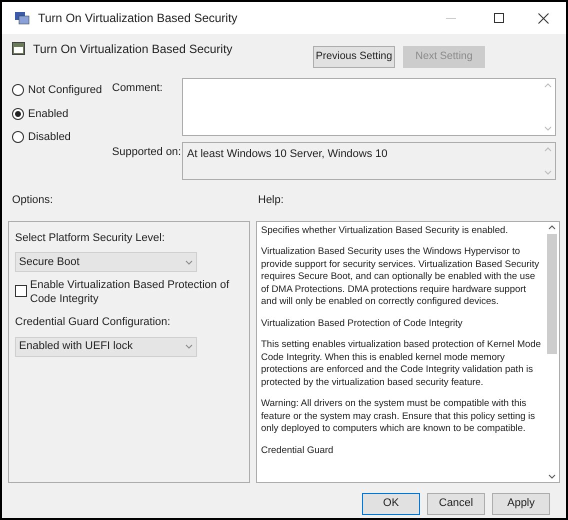  What do you see at coordinates (297, 450) in the screenshot?
I see `help-paragraph: Credential Guard` at bounding box center [297, 450].